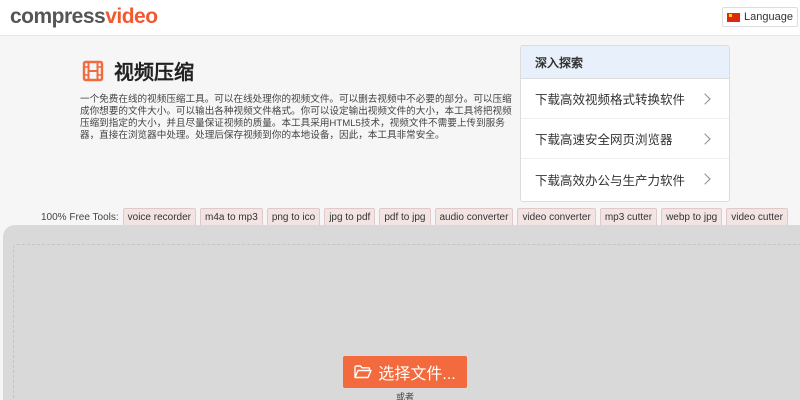  I want to click on site-logo: compressvideo, so click(84, 17).